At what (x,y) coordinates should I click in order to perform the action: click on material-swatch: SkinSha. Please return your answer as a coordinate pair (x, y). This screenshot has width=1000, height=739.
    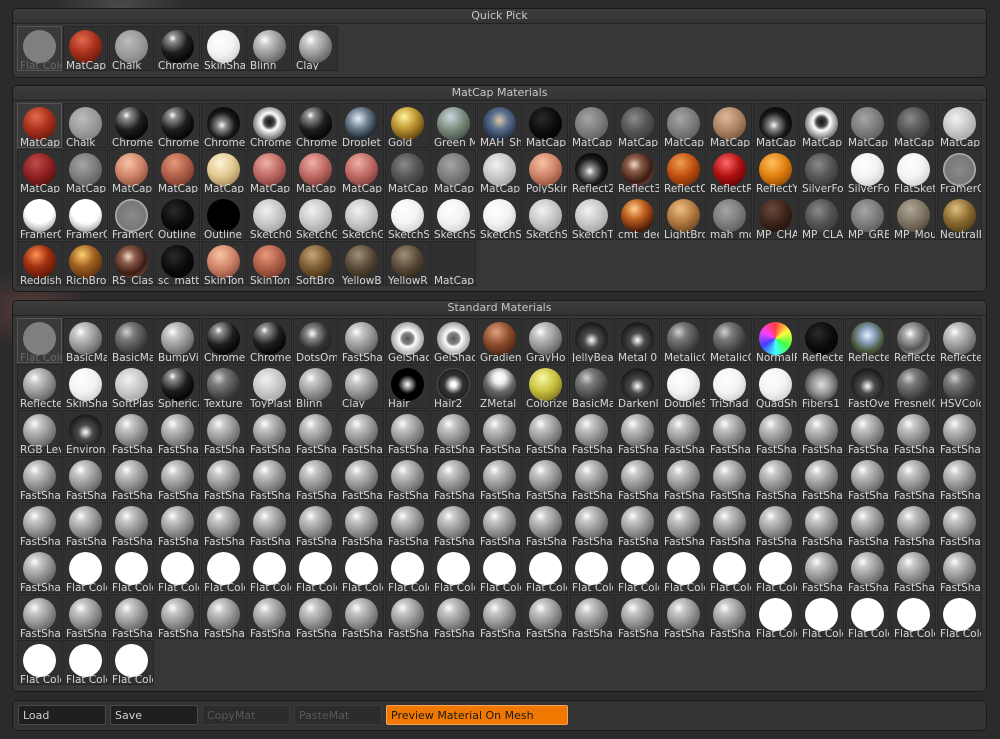
    Looking at the image, I should click on (223, 48).